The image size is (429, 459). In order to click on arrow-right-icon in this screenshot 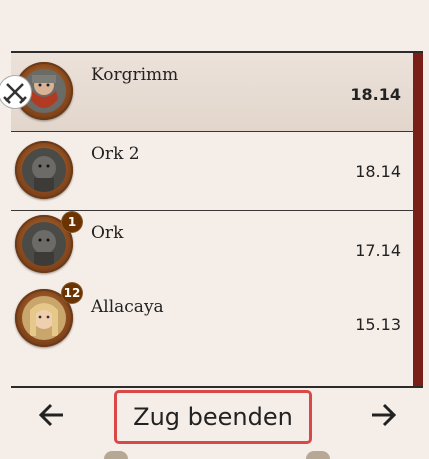, I will do `click(383, 415)`.